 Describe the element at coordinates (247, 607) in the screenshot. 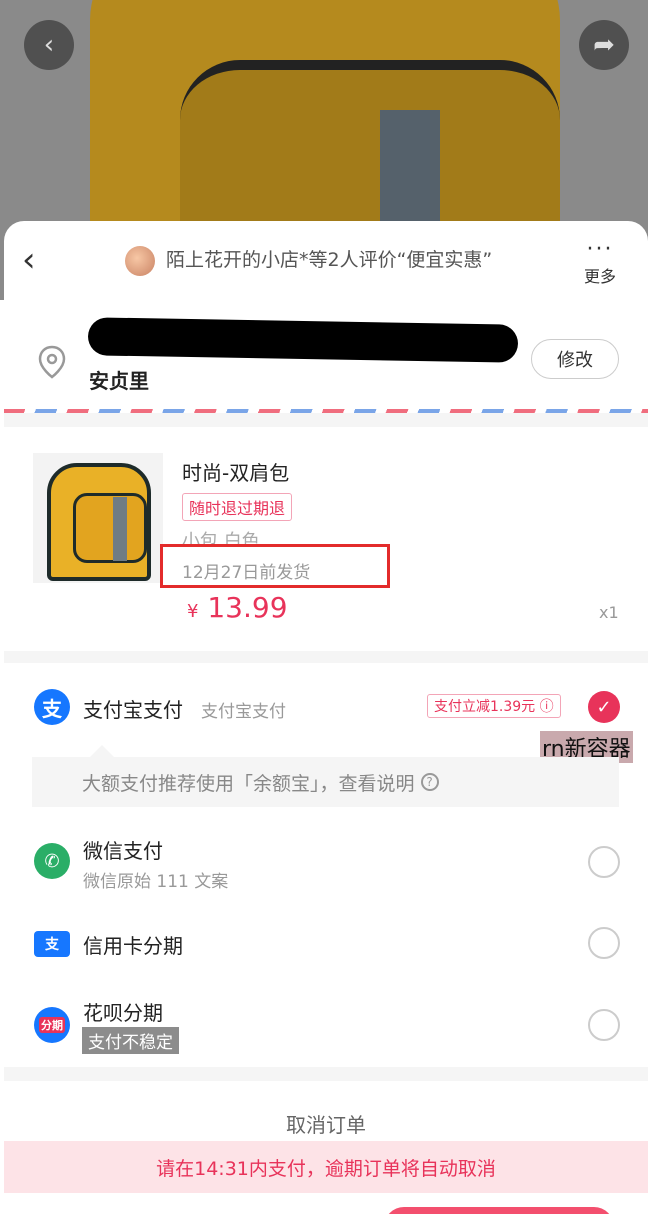

I see `price-value: 13.99` at that location.